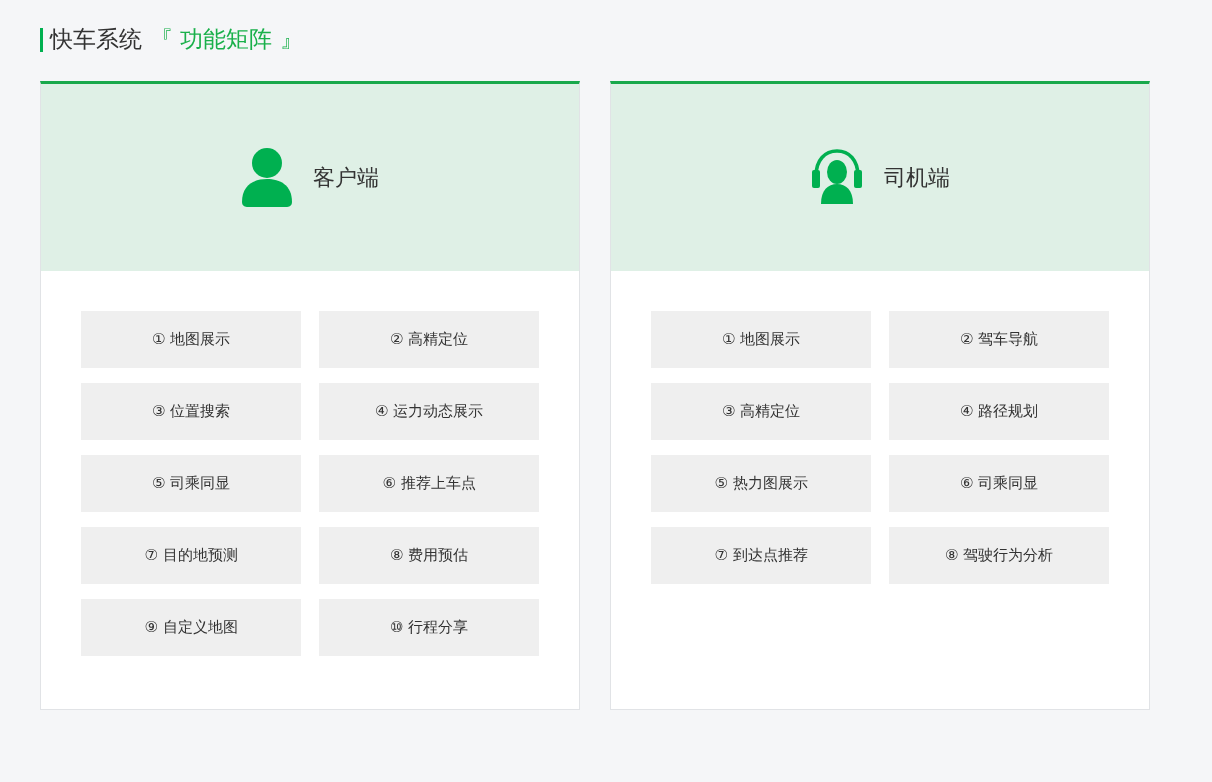 The height and width of the screenshot is (782, 1212). What do you see at coordinates (429, 411) in the screenshot?
I see `feature-tile: ④ 运力动态展示` at bounding box center [429, 411].